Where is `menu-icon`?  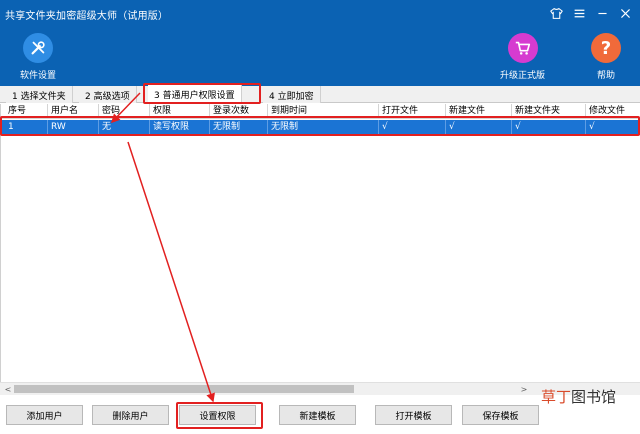 menu-icon is located at coordinates (579, 13).